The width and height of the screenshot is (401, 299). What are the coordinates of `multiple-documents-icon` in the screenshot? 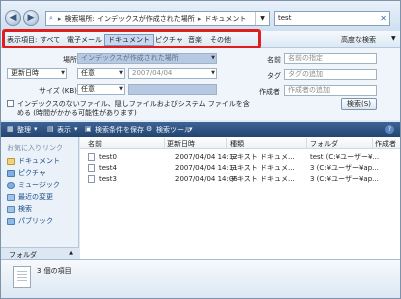 It's located at (22, 277).